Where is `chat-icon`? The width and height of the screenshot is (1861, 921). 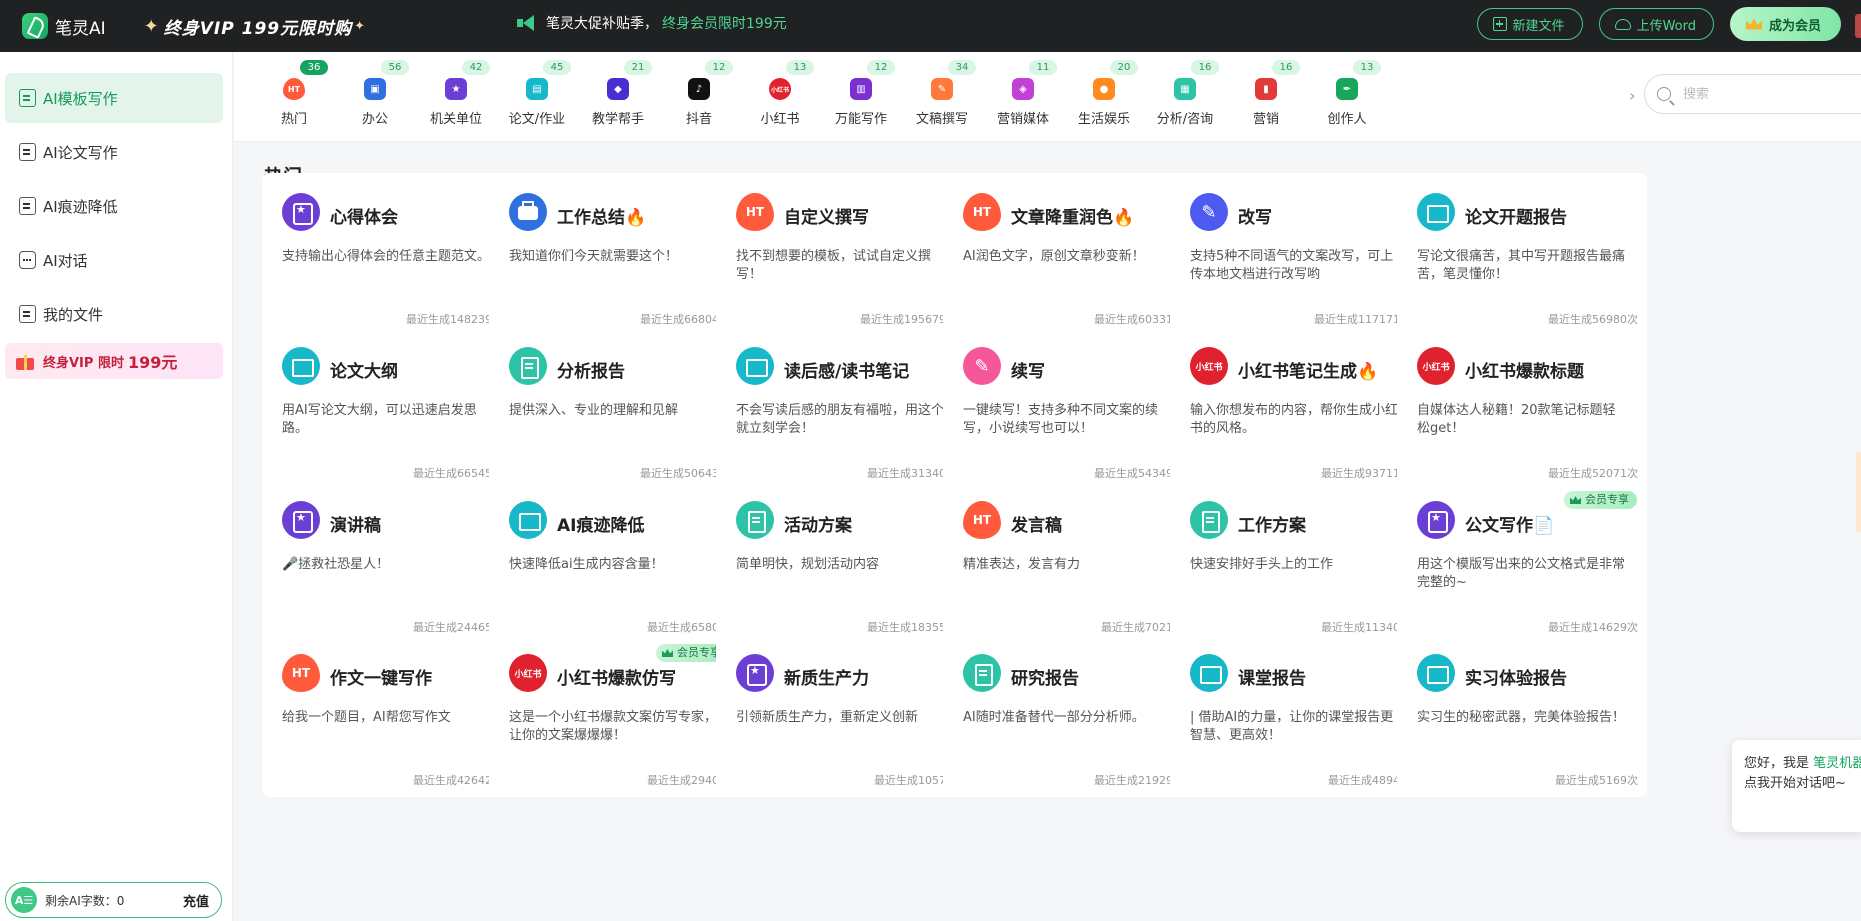 chat-icon is located at coordinates (27, 260).